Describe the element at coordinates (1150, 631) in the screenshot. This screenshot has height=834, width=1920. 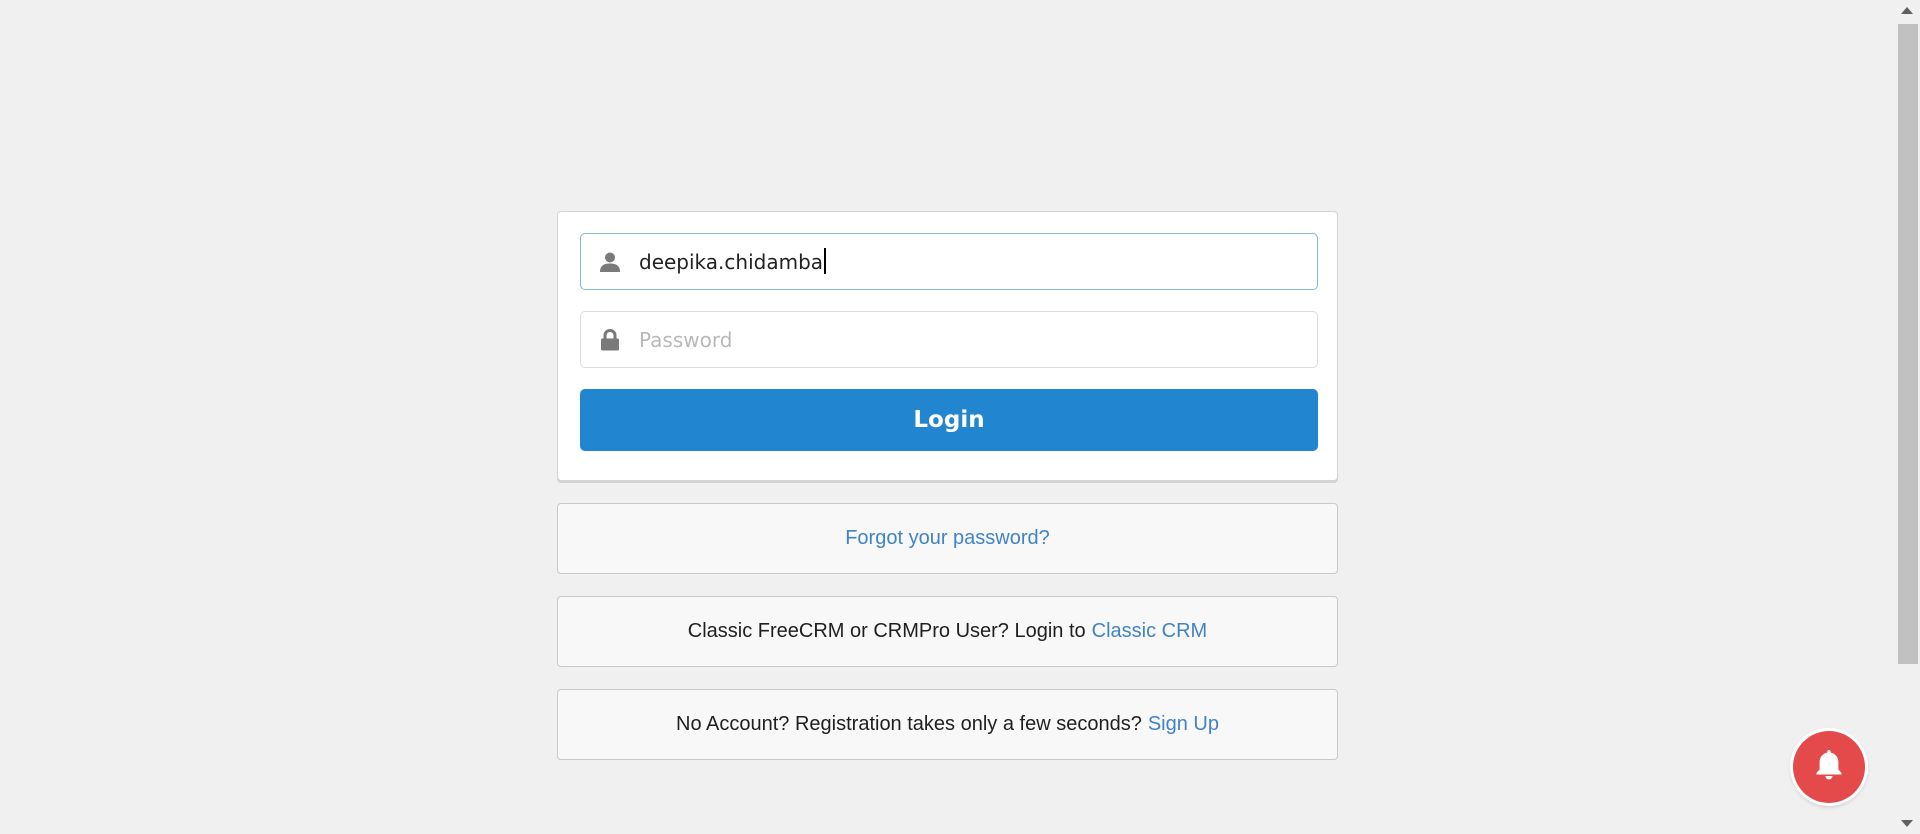
I see `classic-crm-link: Classic CRM` at that location.